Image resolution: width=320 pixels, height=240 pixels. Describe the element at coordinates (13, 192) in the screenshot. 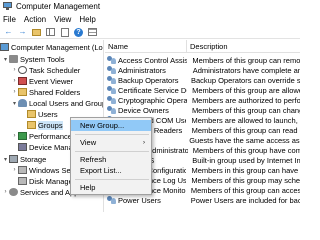

I see `services-icon` at that location.